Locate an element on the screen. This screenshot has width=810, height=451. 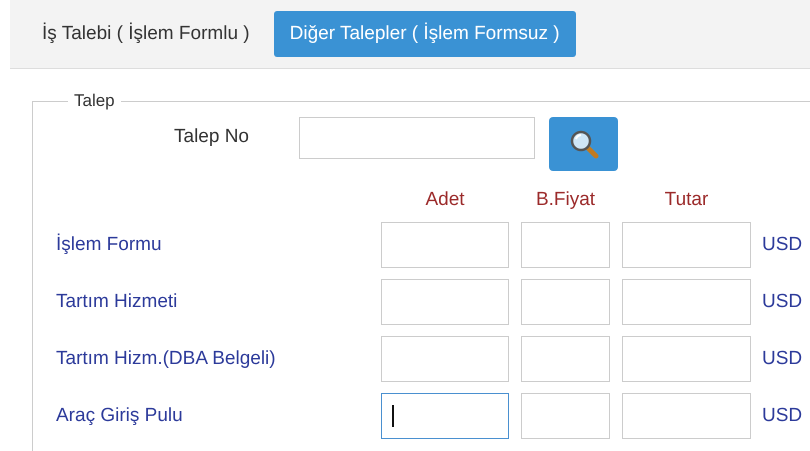
field-label: Talep No is located at coordinates (211, 137).